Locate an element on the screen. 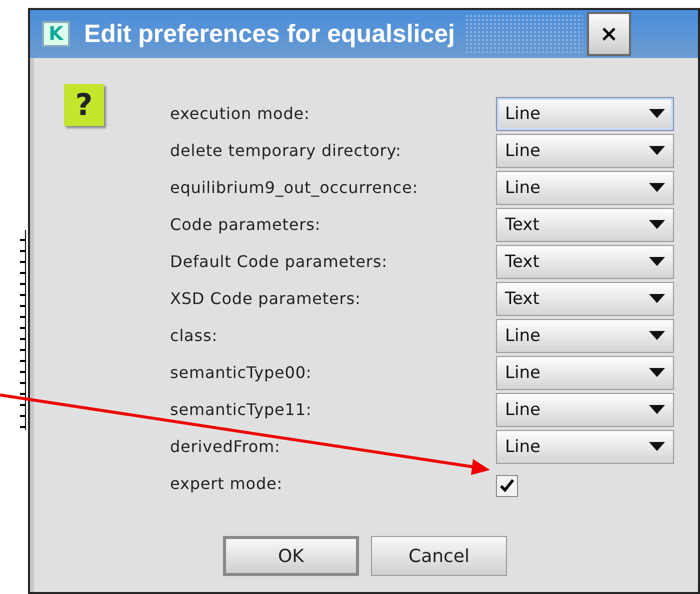  field-label: derivedFrom: is located at coordinates (226, 446).